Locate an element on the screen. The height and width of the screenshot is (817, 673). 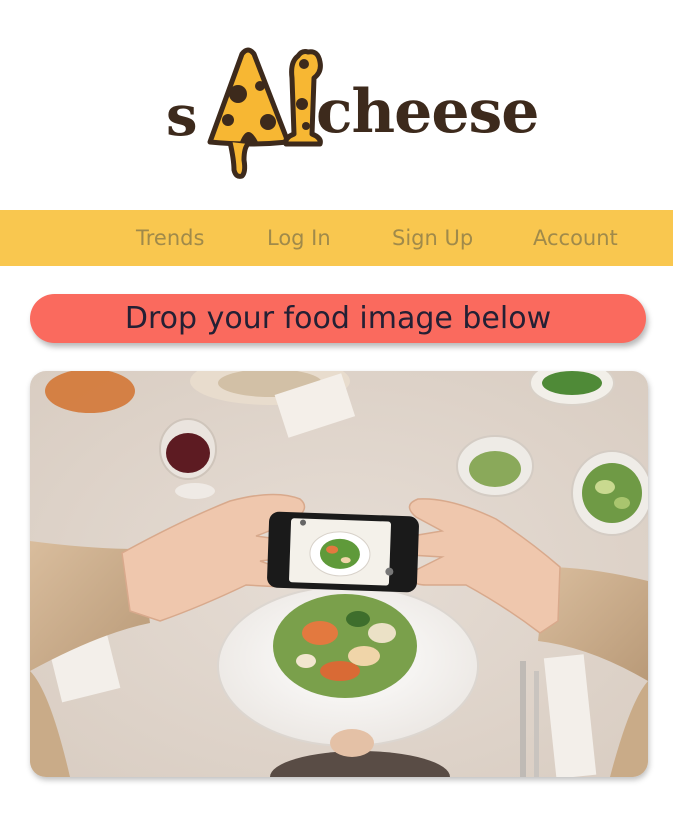
drop-instruction-banner: Drop your food image below is located at coordinates (338, 318).